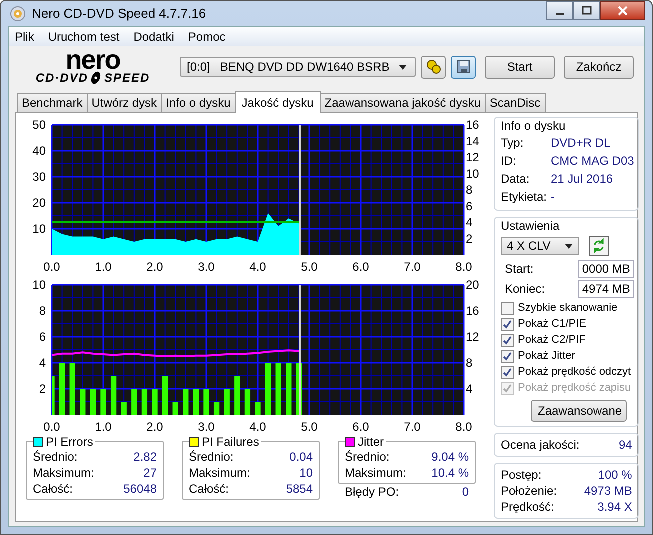 This screenshot has height=535, width=653. Describe the element at coordinates (127, 78) in the screenshot. I see `logo-text: SPEED` at that location.